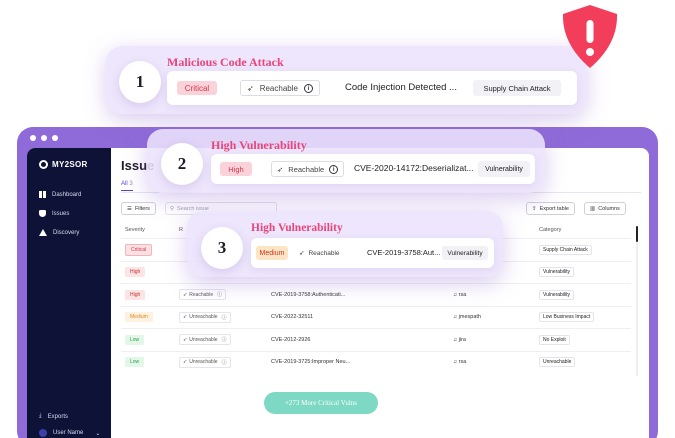 Image resolution: width=675 pixels, height=438 pixels. I want to click on more-critical-vulns-button: +273 More Critical Vulns, so click(321, 403).